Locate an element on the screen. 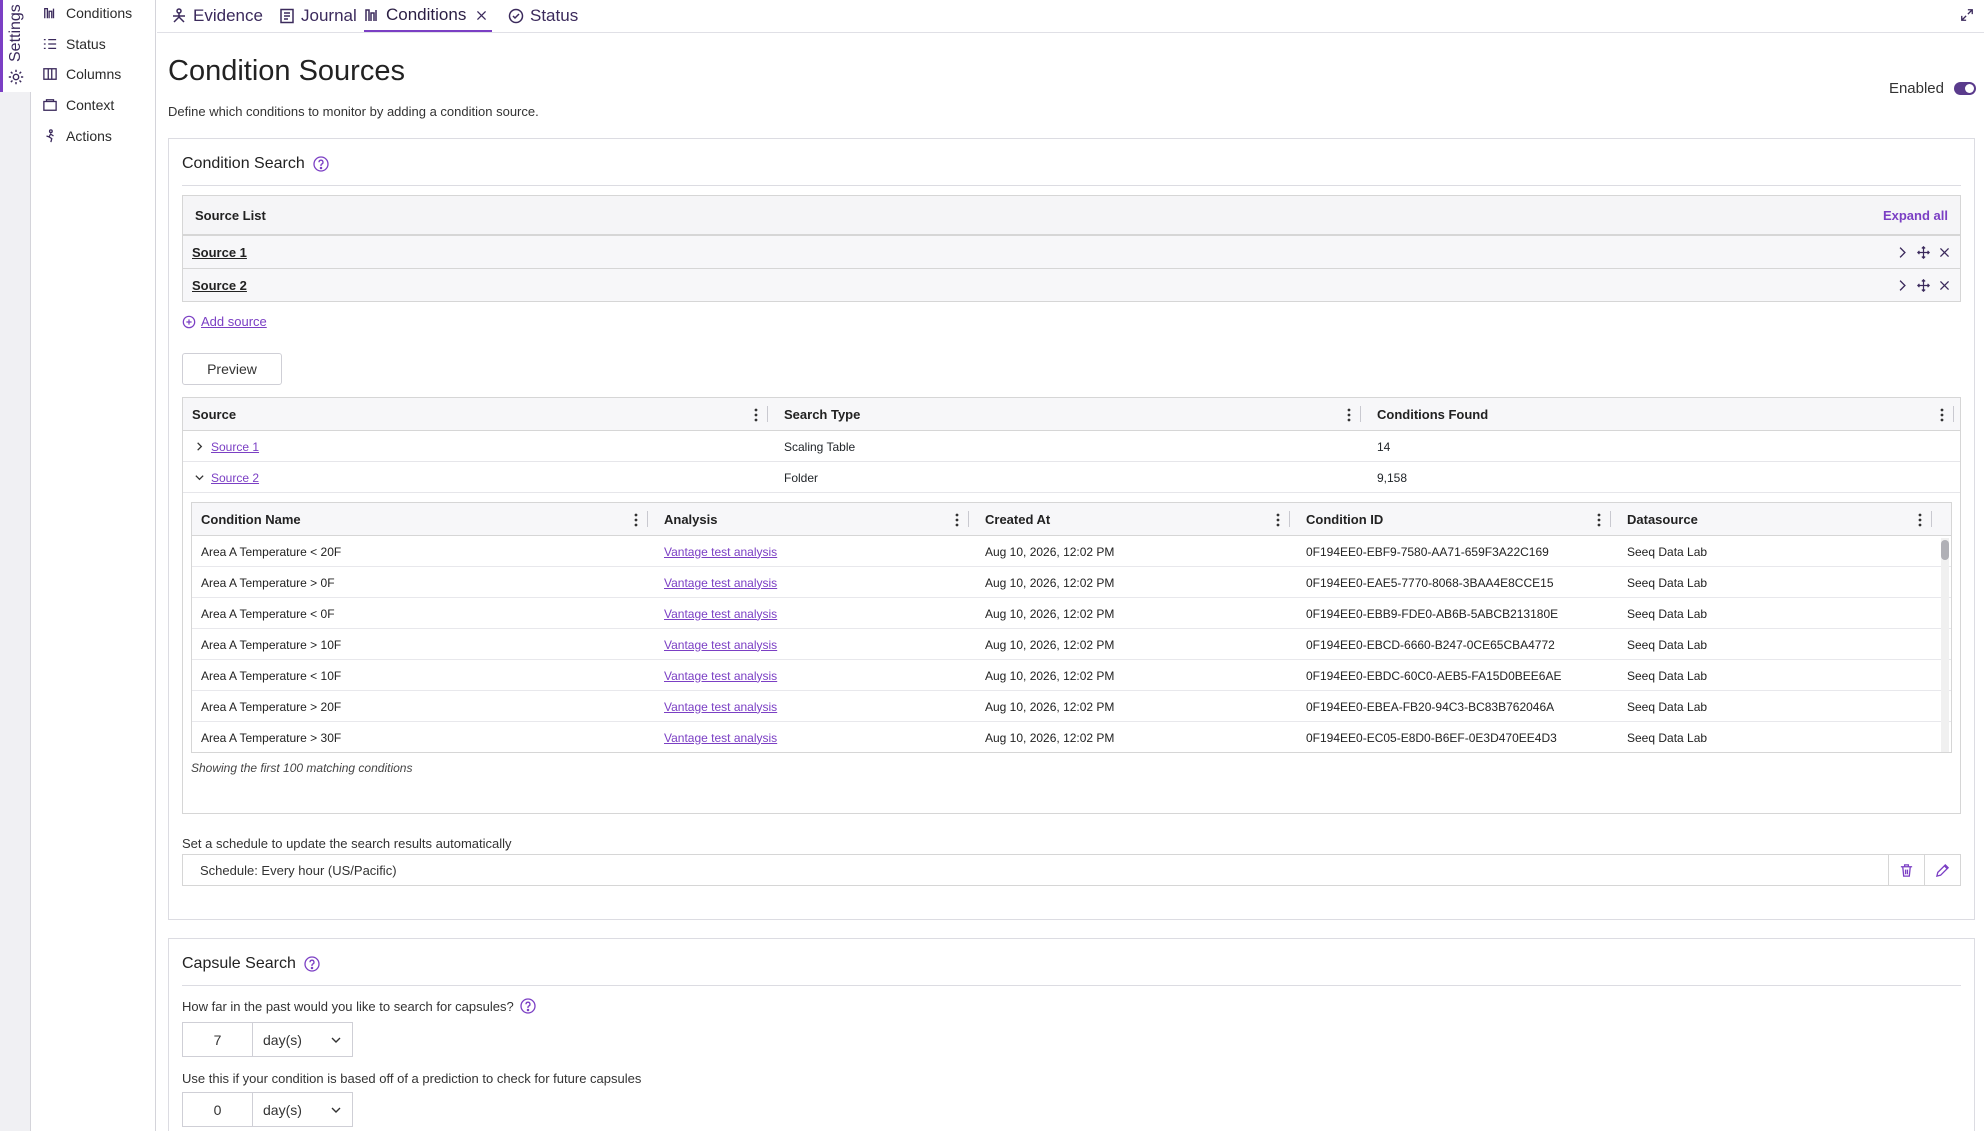 The width and height of the screenshot is (1984, 1131). future-unit-select: day(s) is located at coordinates (302, 1109).